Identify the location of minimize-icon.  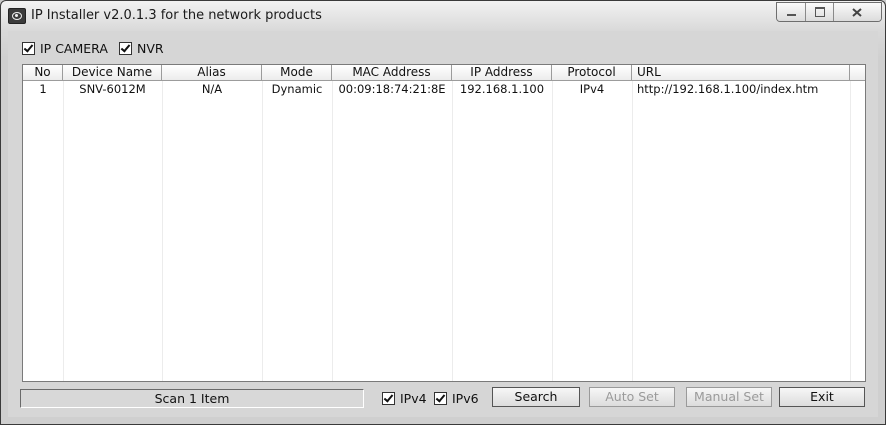
(791, 15).